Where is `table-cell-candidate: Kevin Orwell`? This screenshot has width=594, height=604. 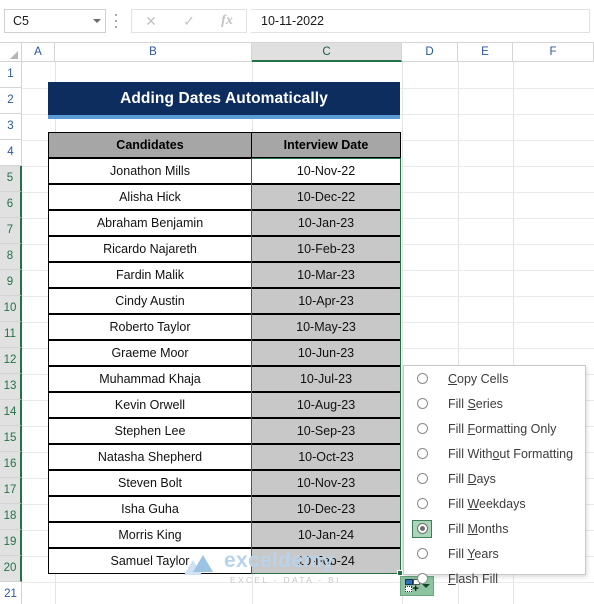 table-cell-candidate: Kevin Orwell is located at coordinates (150, 405).